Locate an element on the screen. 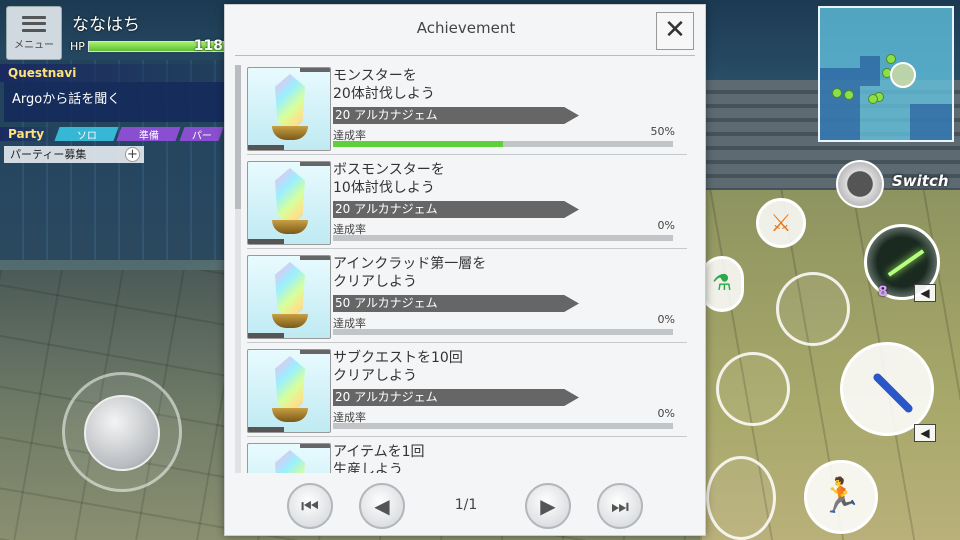 Image resolution: width=960 pixels, height=540 pixels. achievement-name: アイテムを1回 生産しよう is located at coordinates (379, 458).